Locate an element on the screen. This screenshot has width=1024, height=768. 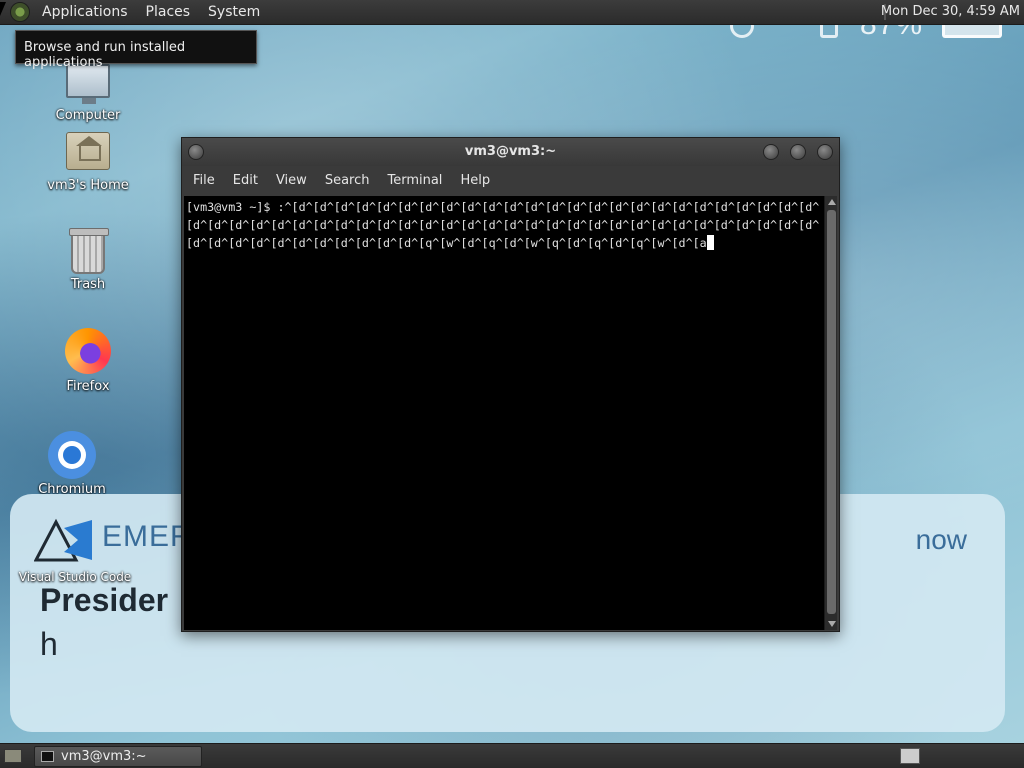
window-titlebar: vm3@vm3:~ is located at coordinates (510, 152).